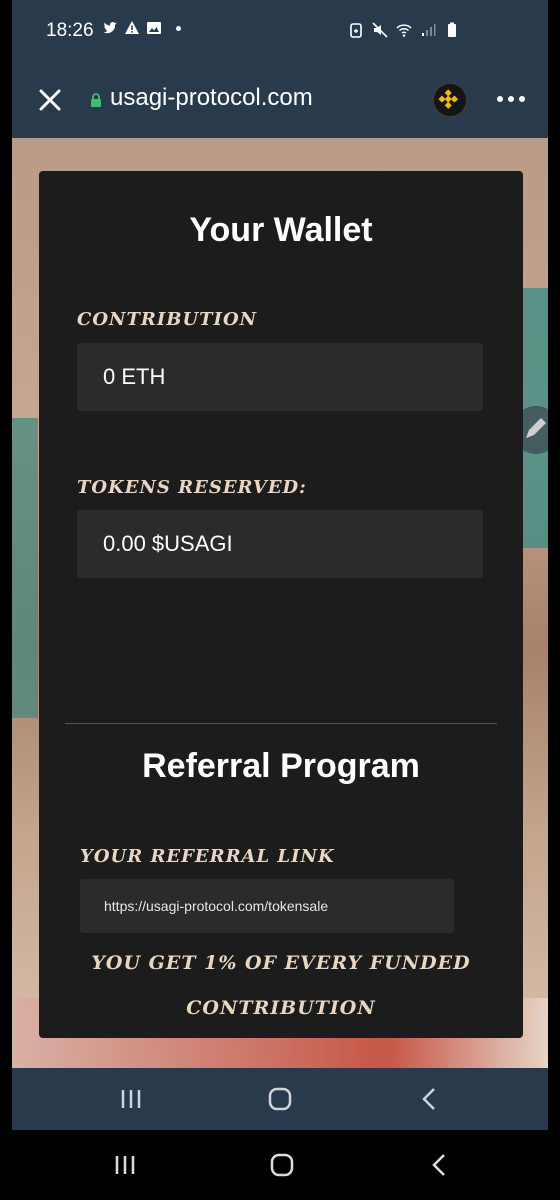  Describe the element at coordinates (281, 230) in the screenshot. I see `wallet-title: Your Wallet` at that location.